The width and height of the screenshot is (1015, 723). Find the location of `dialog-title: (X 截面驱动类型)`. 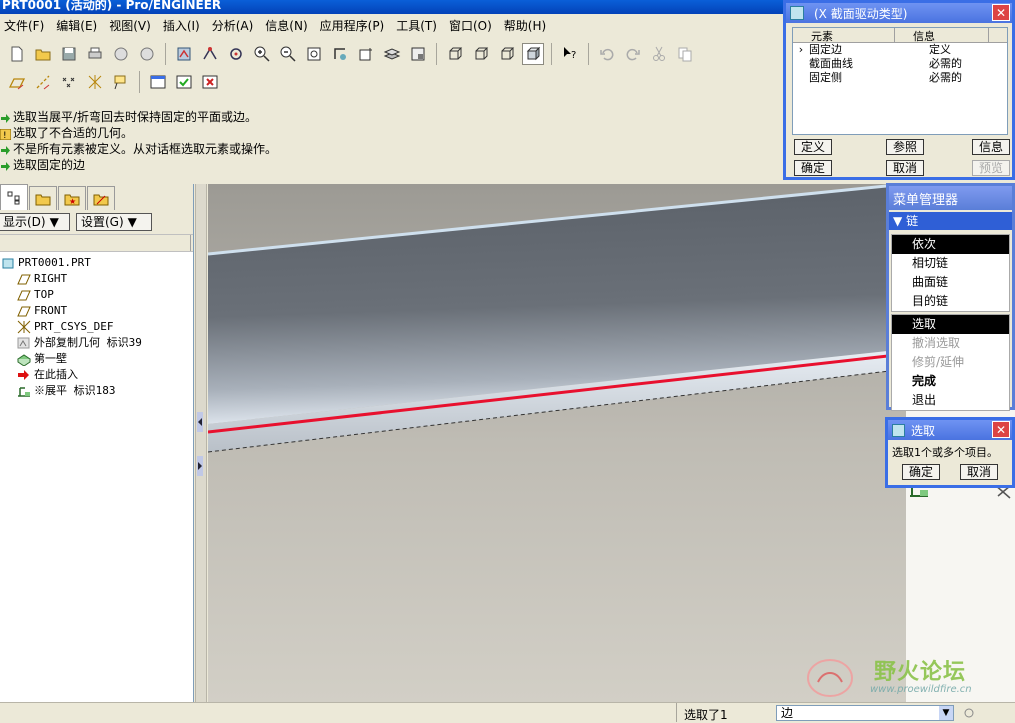

dialog-title: (X 截面驱动类型) is located at coordinates (861, 13).